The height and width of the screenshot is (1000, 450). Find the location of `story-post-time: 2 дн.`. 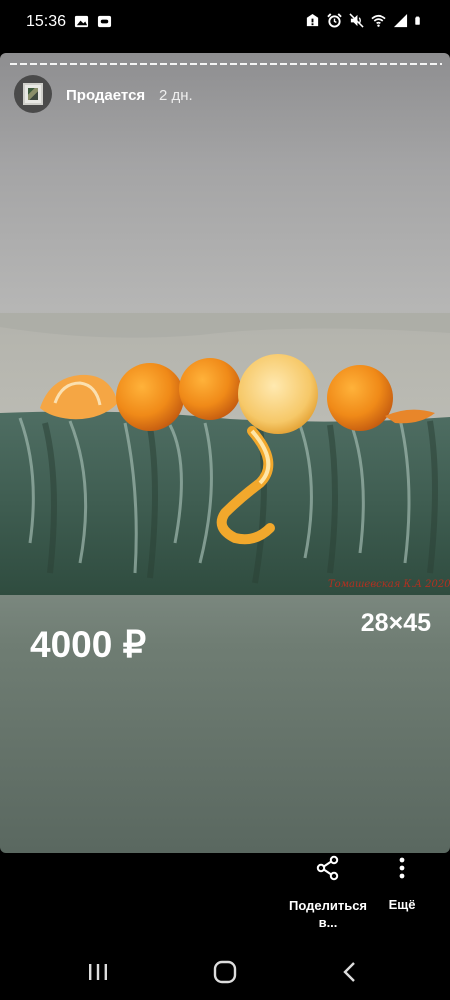

story-post-time: 2 дн. is located at coordinates (176, 95).